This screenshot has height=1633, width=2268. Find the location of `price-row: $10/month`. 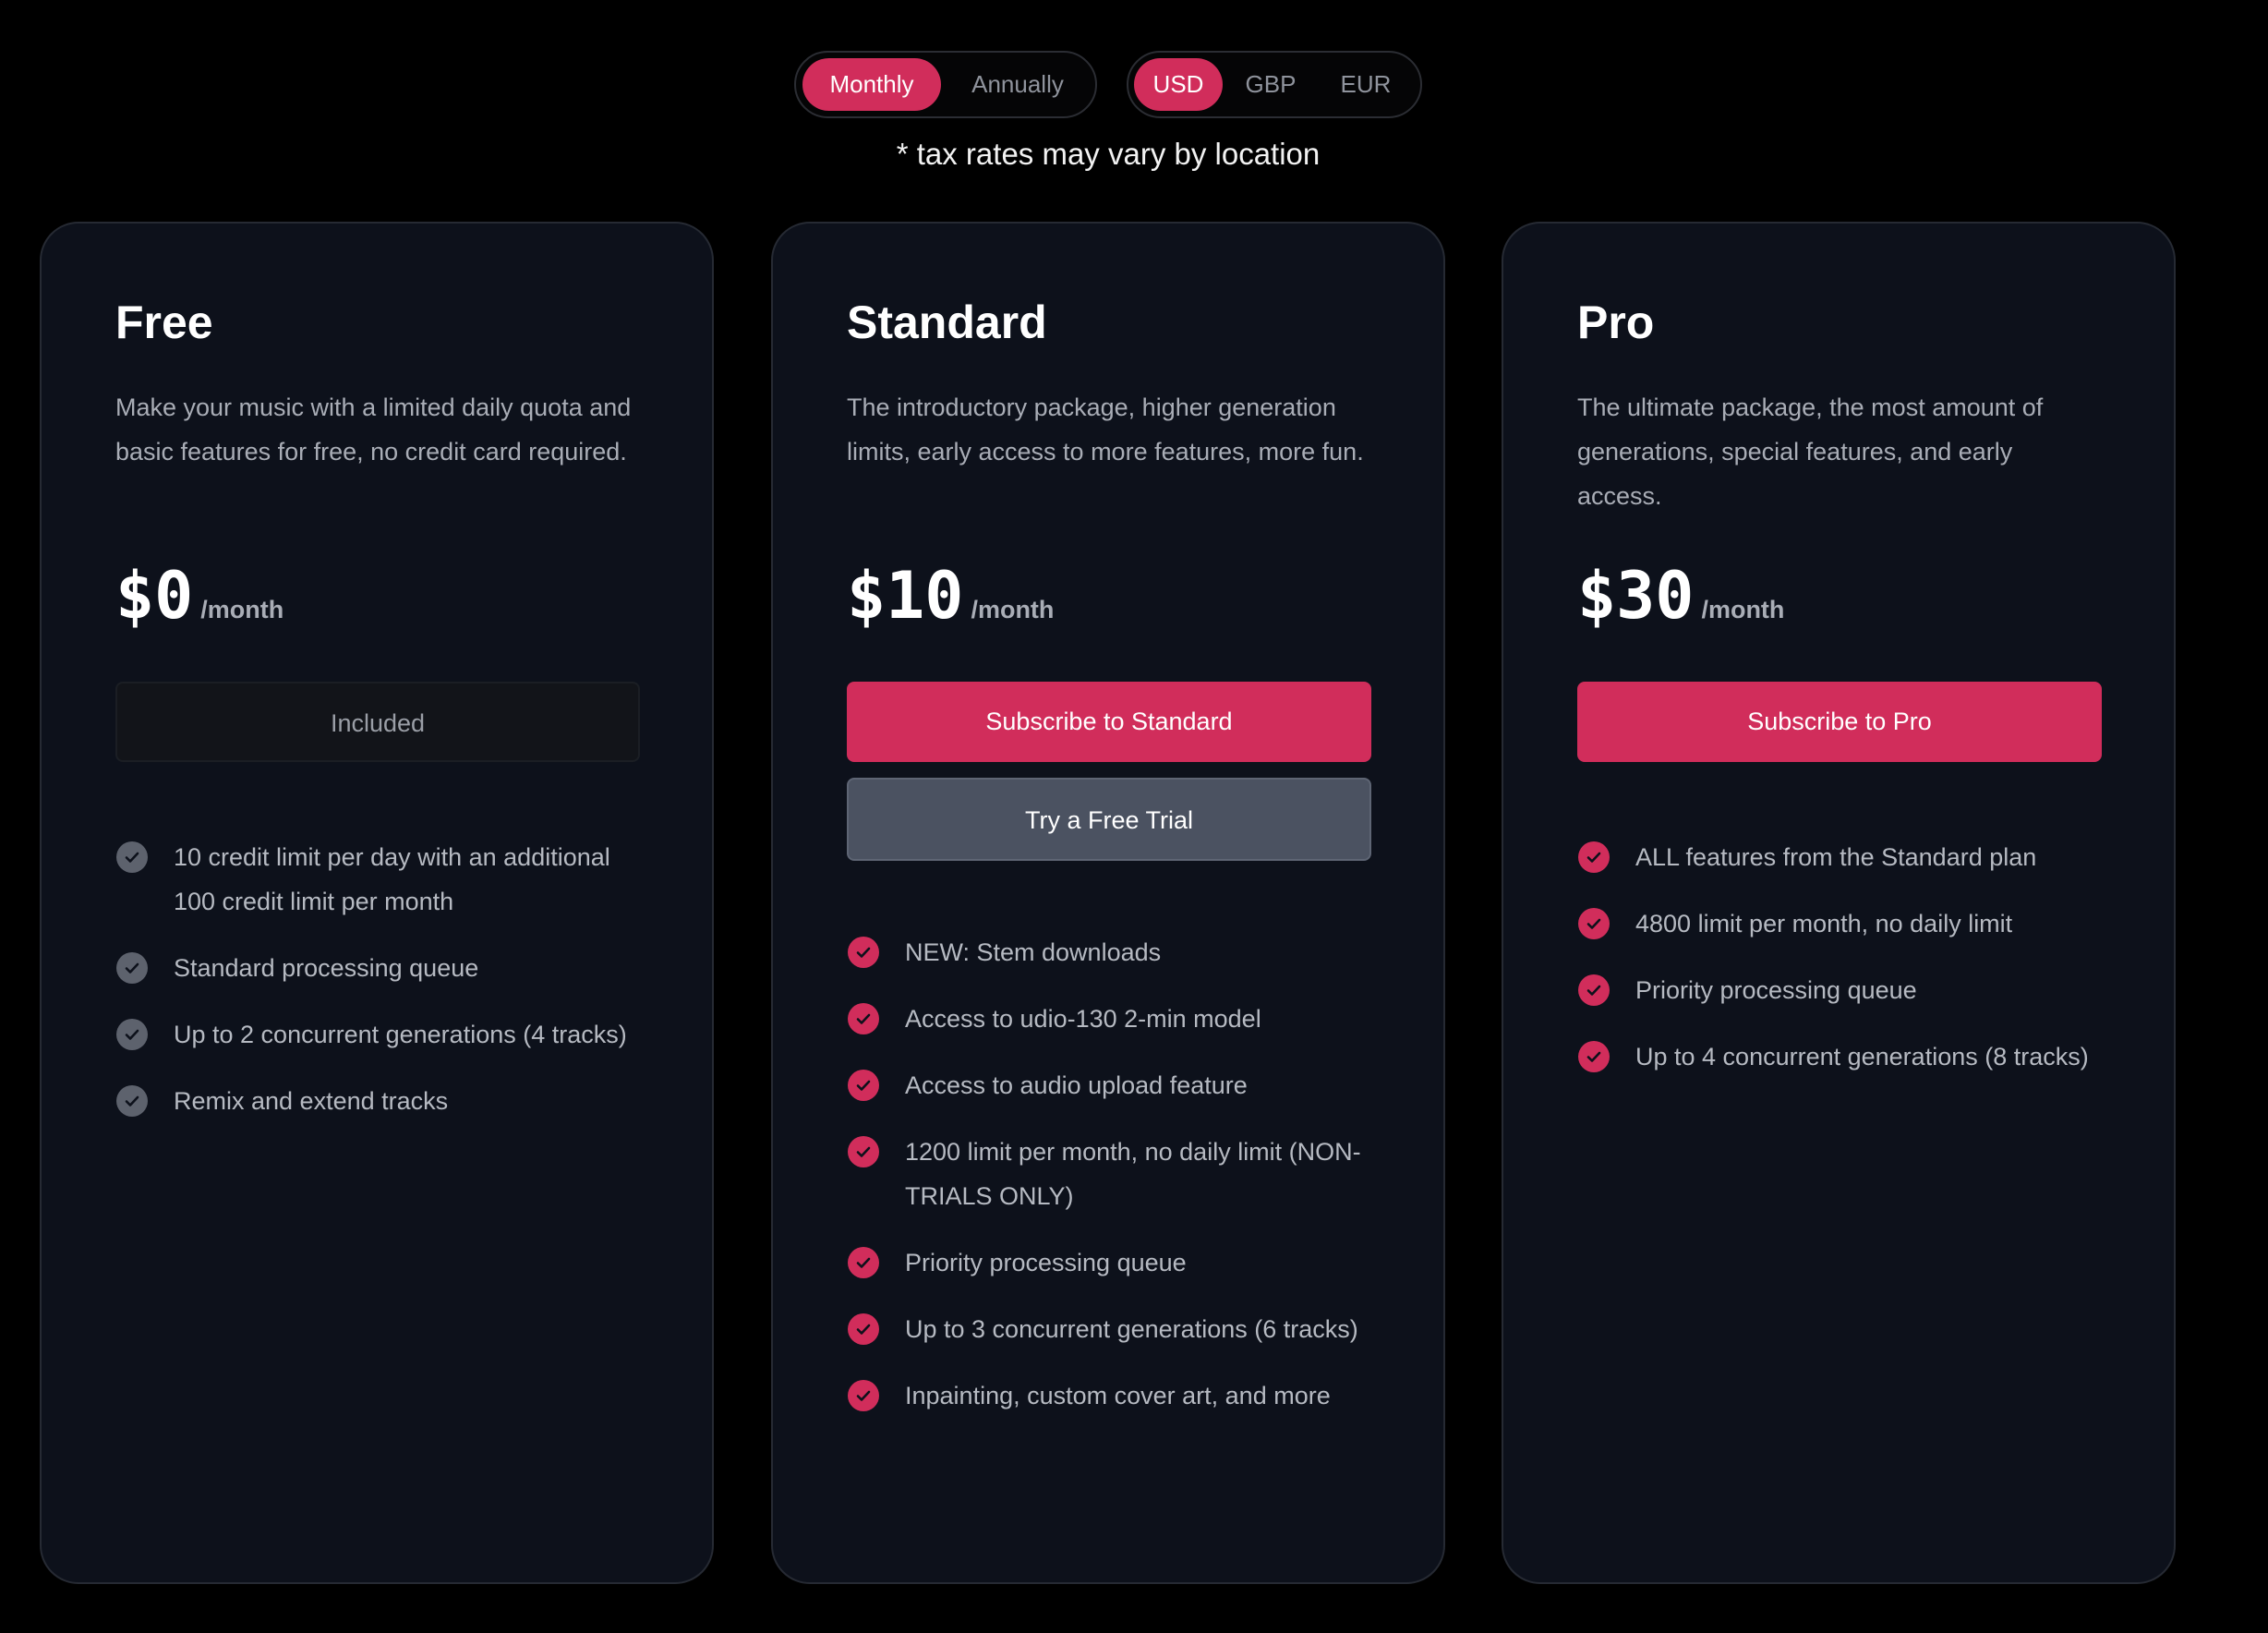

price-row: $10/month is located at coordinates (950, 596).